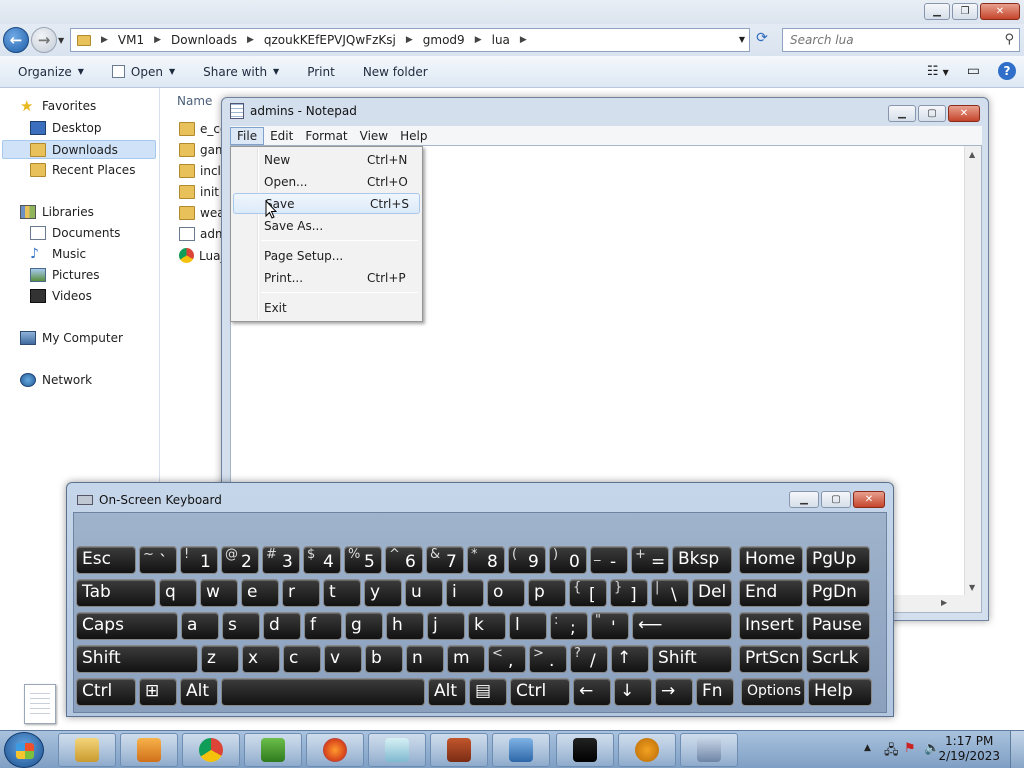 The image size is (1024, 768). What do you see at coordinates (965, 11) in the screenshot?
I see `explorer-restore-button: ❐` at bounding box center [965, 11].